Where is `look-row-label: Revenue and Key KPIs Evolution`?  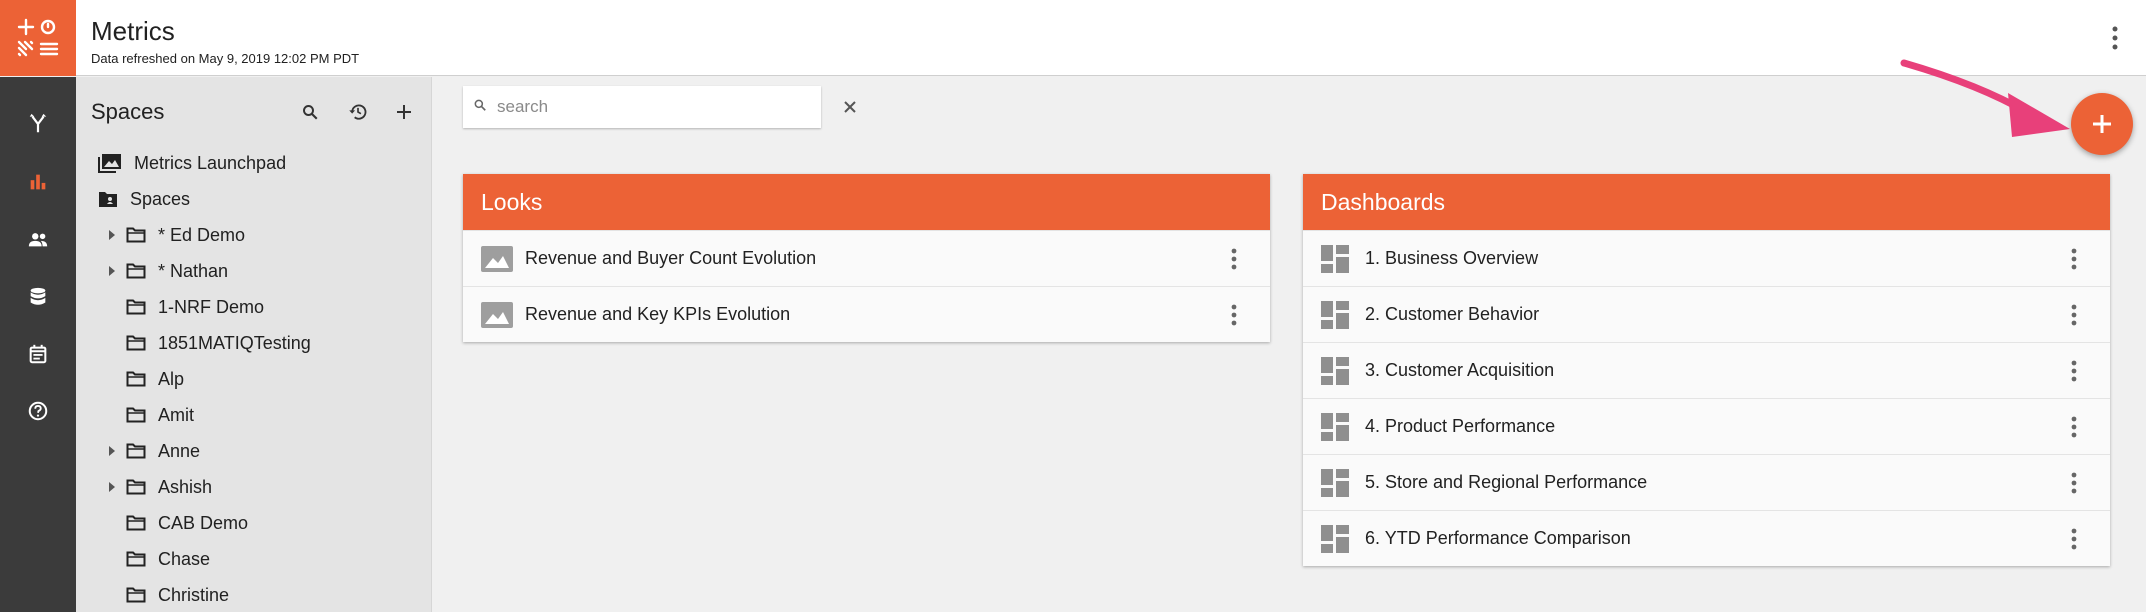 look-row-label: Revenue and Key KPIs Evolution is located at coordinates (658, 314).